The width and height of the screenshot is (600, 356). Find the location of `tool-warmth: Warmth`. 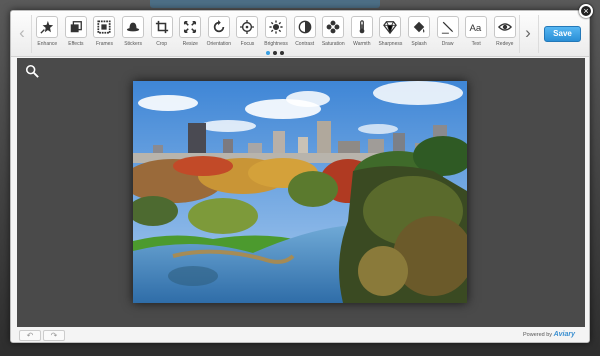

tool-warmth: Warmth is located at coordinates (362, 36).